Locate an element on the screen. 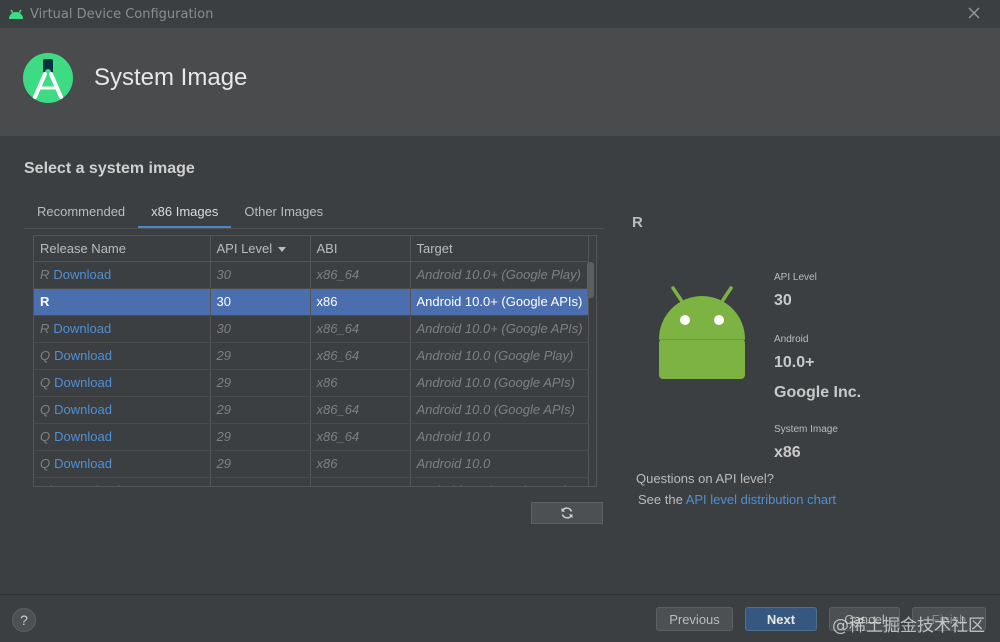  release-name: R is located at coordinates (45, 301).